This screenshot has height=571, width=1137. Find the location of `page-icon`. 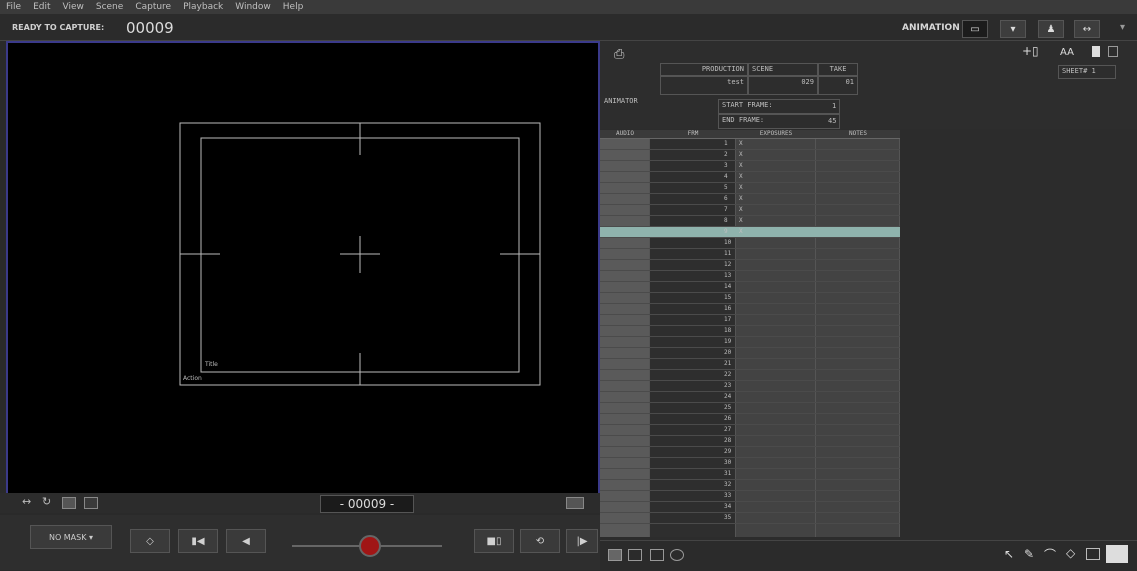

page-icon is located at coordinates (1096, 51).